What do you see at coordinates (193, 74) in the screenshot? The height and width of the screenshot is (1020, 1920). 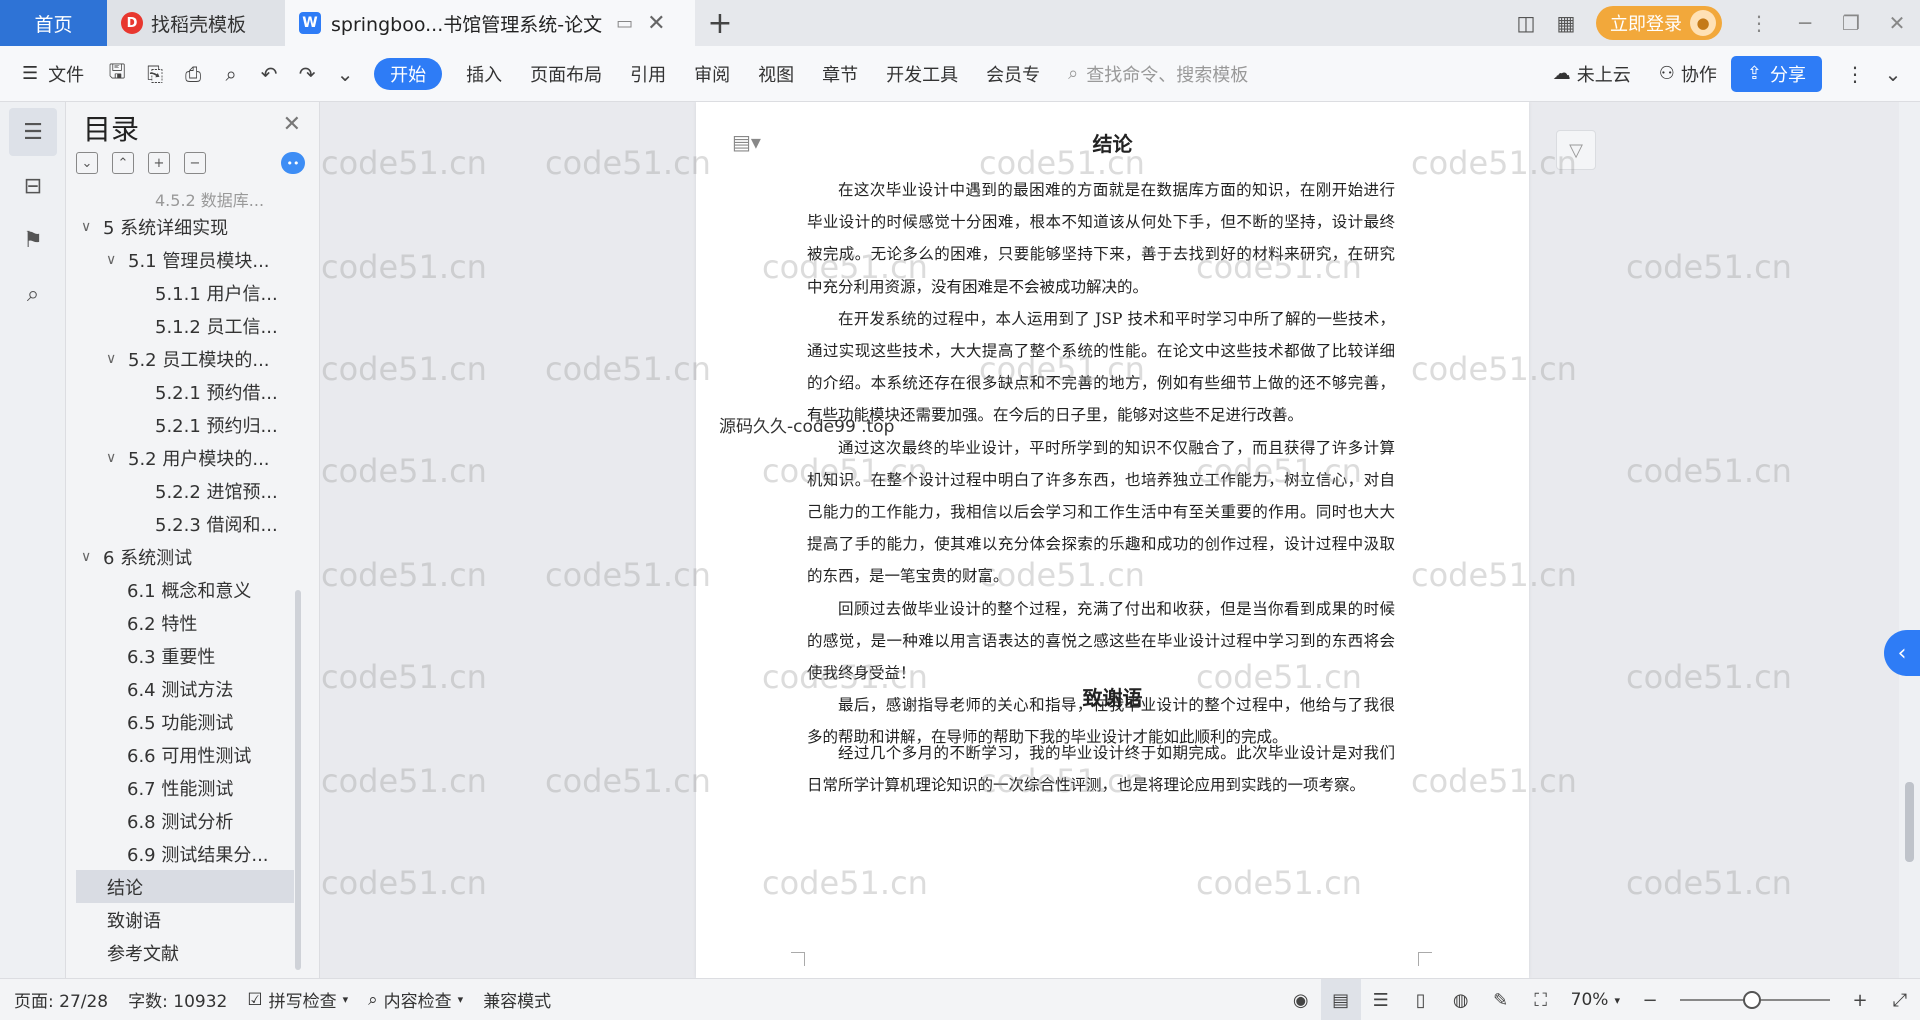 I see `print-icon: ⎙` at bounding box center [193, 74].